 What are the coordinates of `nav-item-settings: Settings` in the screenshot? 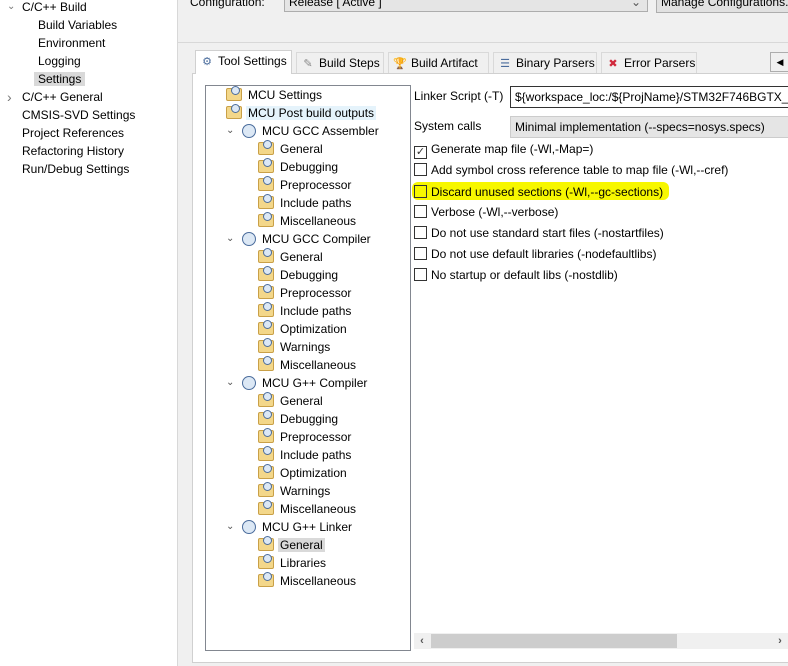 It's located at (60, 79).